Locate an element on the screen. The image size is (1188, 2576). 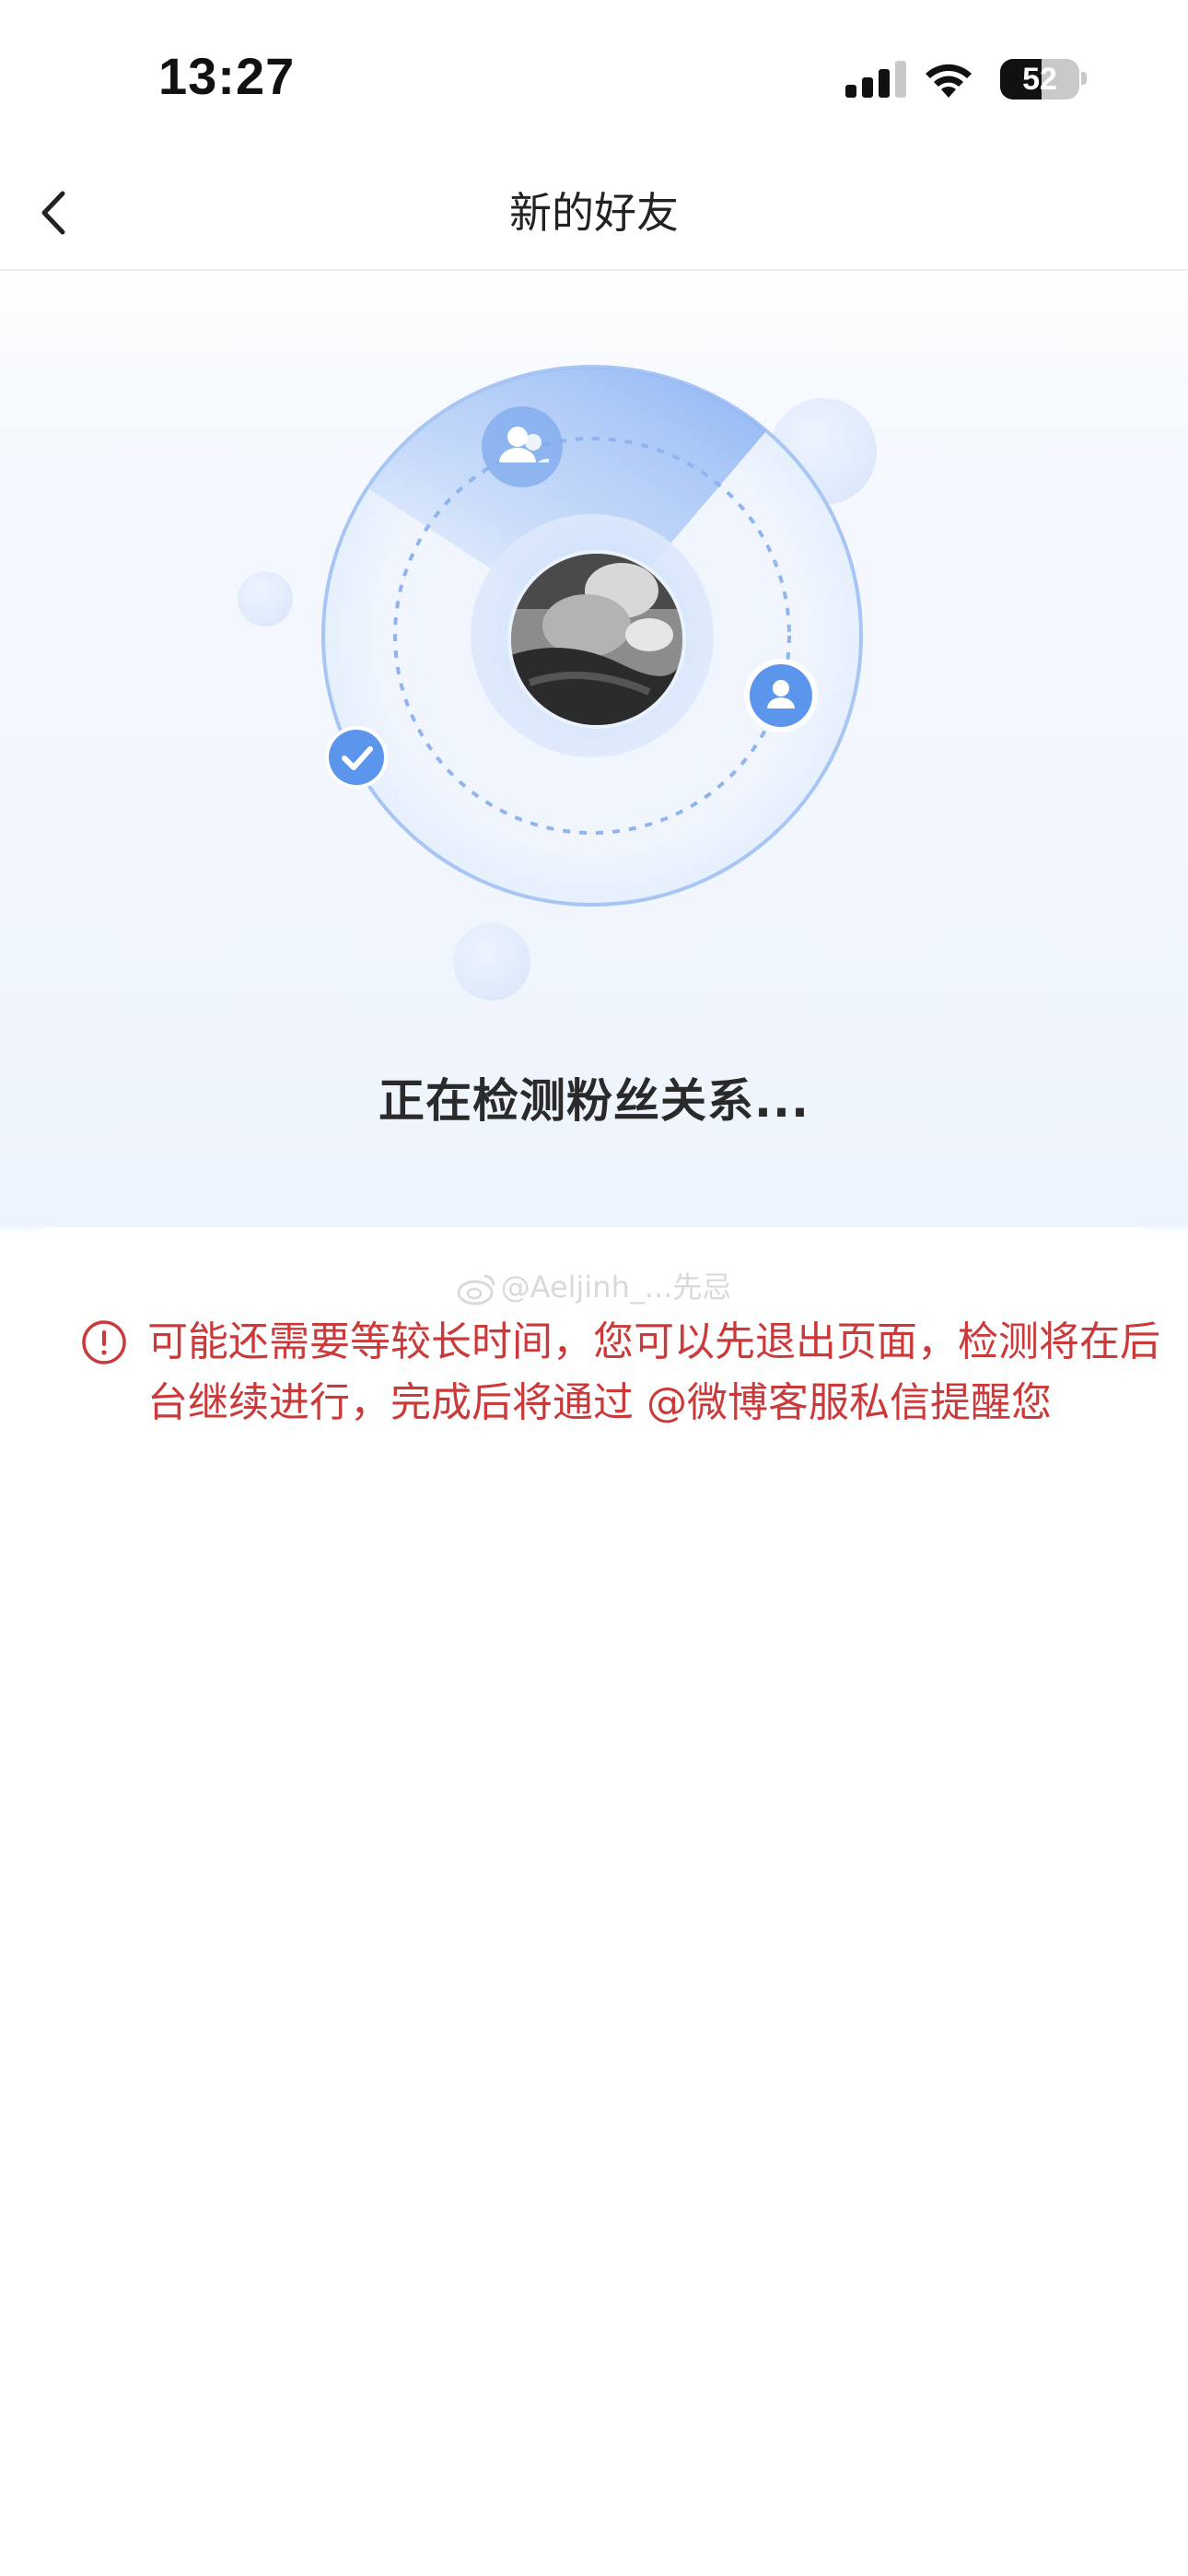
wifi-icon is located at coordinates (949, 81).